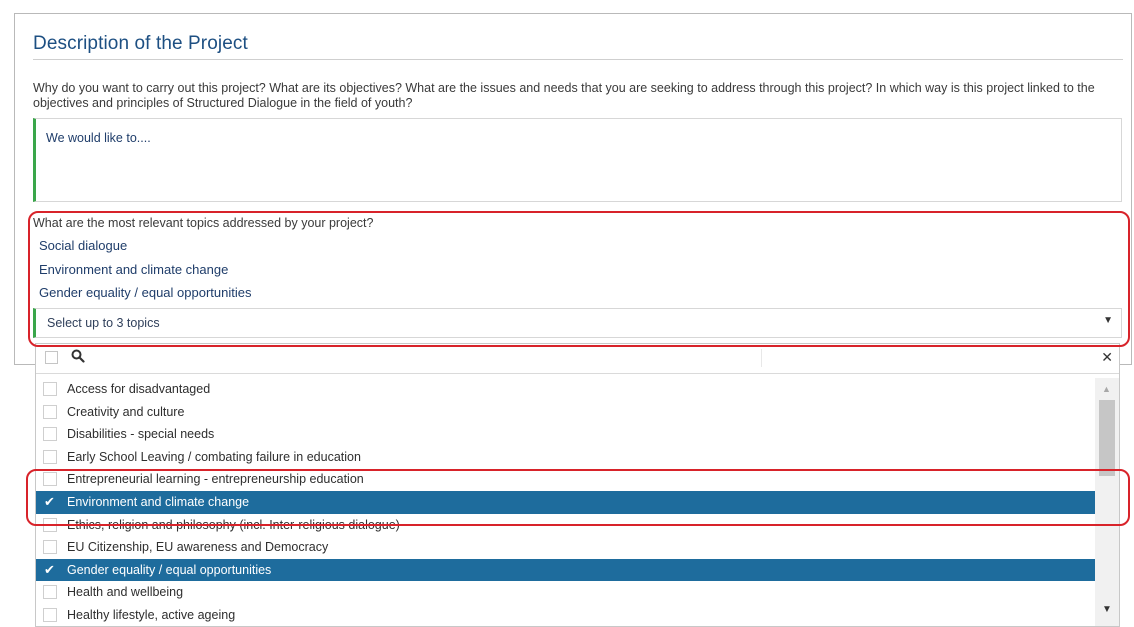 This screenshot has width=1134, height=627. What do you see at coordinates (565, 615) in the screenshot?
I see `topic-option: Healthy lifestyle, active ageing` at bounding box center [565, 615].